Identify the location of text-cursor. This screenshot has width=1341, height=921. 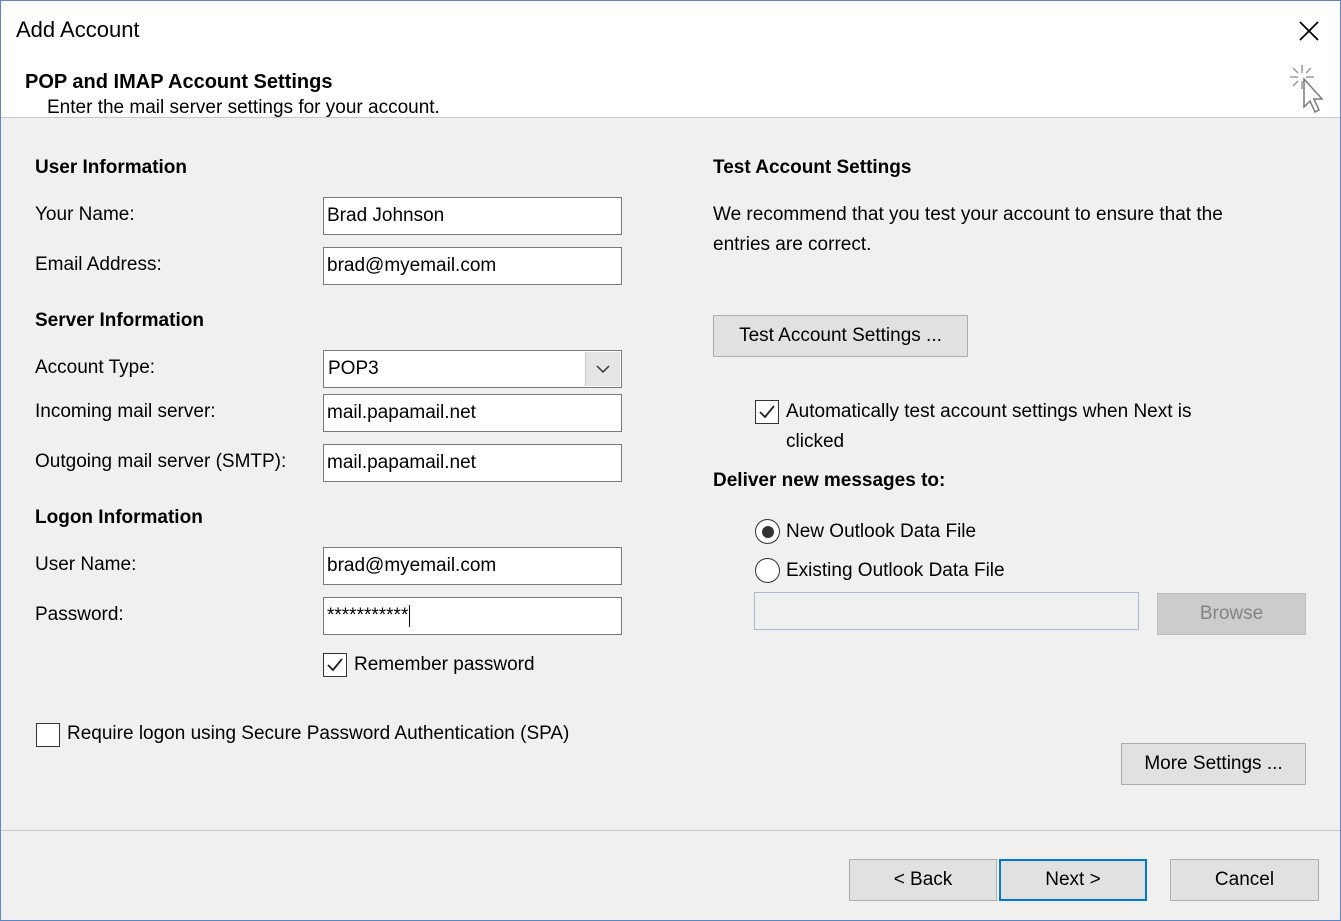
(410, 615).